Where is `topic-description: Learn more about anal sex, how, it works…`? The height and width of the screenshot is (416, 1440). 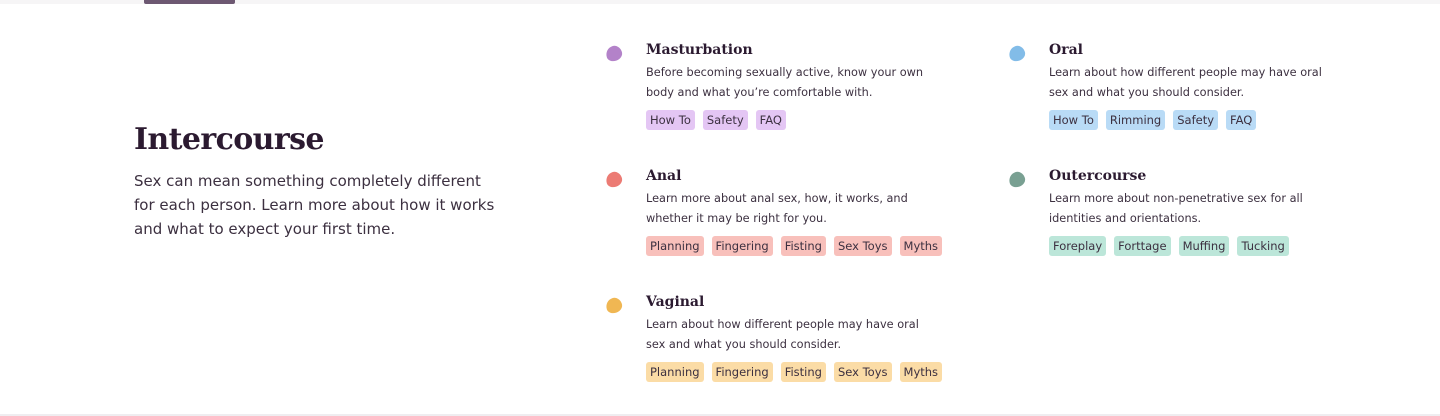 topic-description: Learn more about anal sex, how, it works… is located at coordinates (777, 208).